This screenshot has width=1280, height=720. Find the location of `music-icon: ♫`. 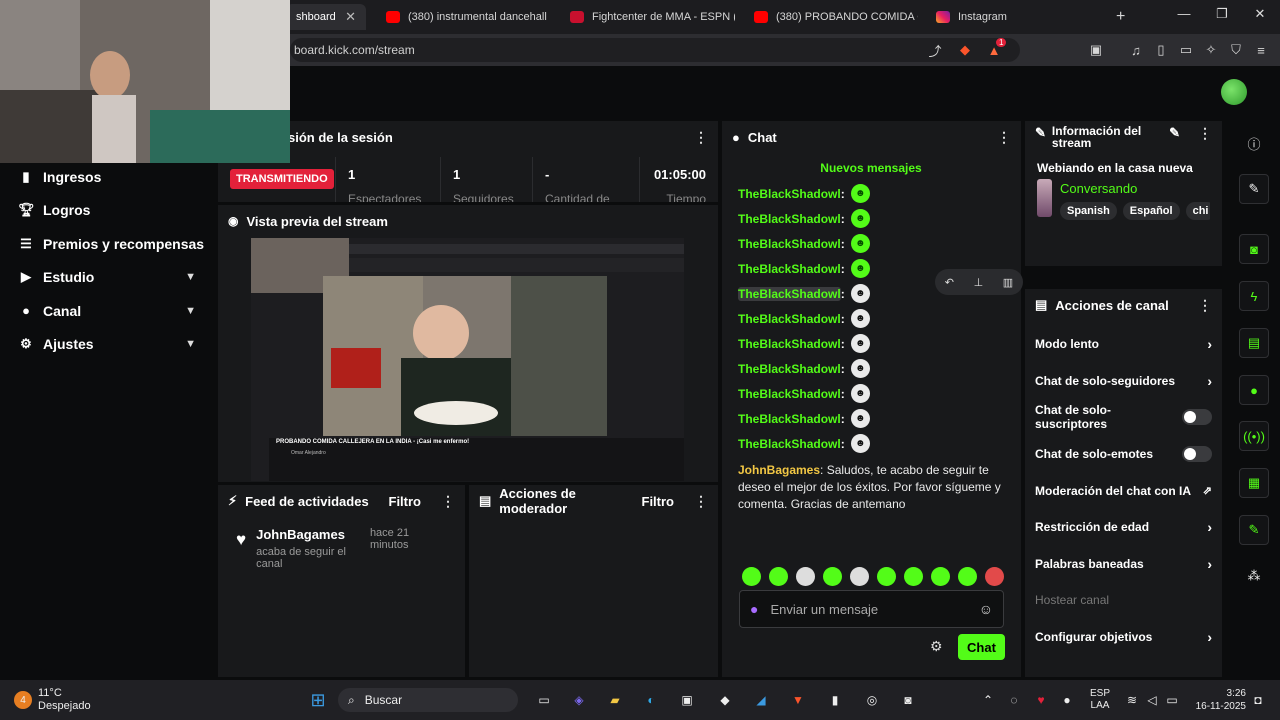

music-icon: ♫ is located at coordinates (1136, 50).